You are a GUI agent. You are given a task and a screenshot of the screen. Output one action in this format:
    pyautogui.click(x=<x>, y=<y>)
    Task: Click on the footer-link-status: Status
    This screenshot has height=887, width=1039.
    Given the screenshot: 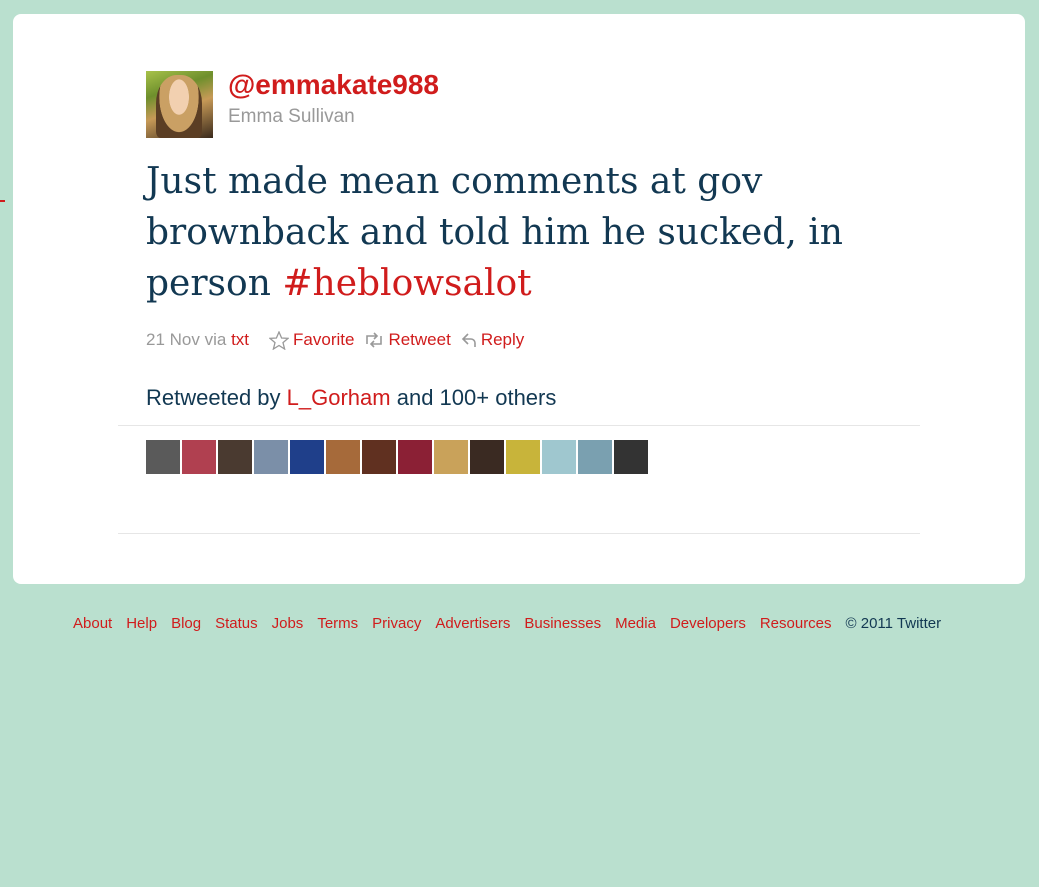 What is the action you would take?
    pyautogui.click(x=236, y=623)
    